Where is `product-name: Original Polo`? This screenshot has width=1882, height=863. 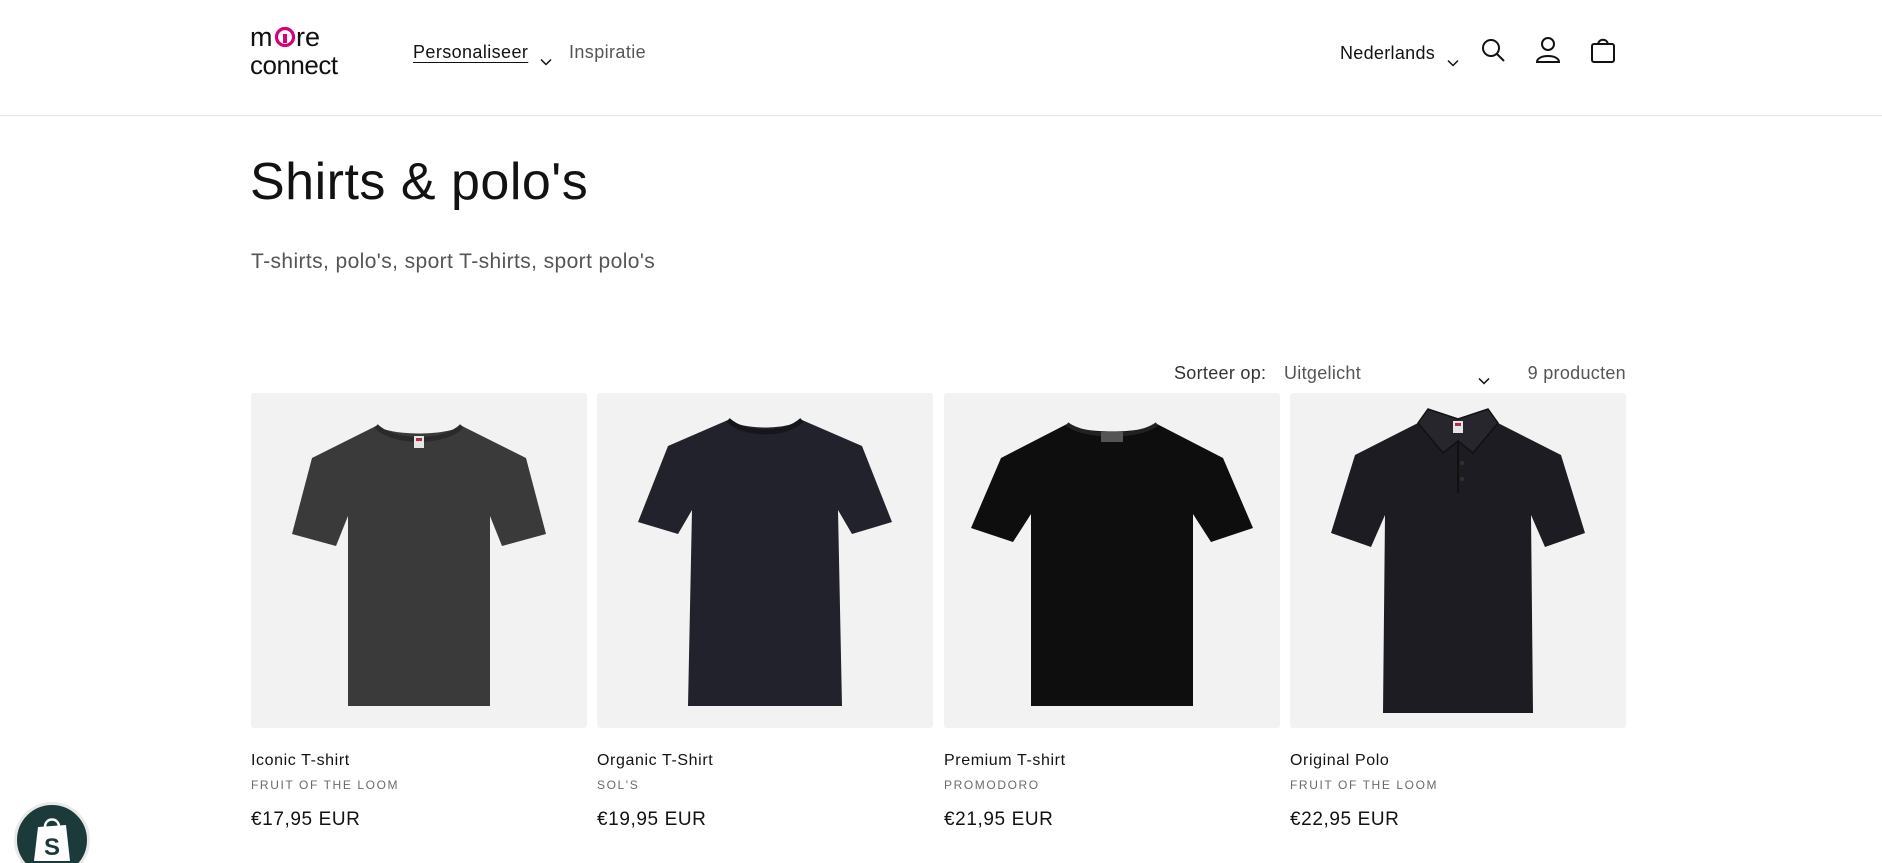 product-name: Original Polo is located at coordinates (1458, 761).